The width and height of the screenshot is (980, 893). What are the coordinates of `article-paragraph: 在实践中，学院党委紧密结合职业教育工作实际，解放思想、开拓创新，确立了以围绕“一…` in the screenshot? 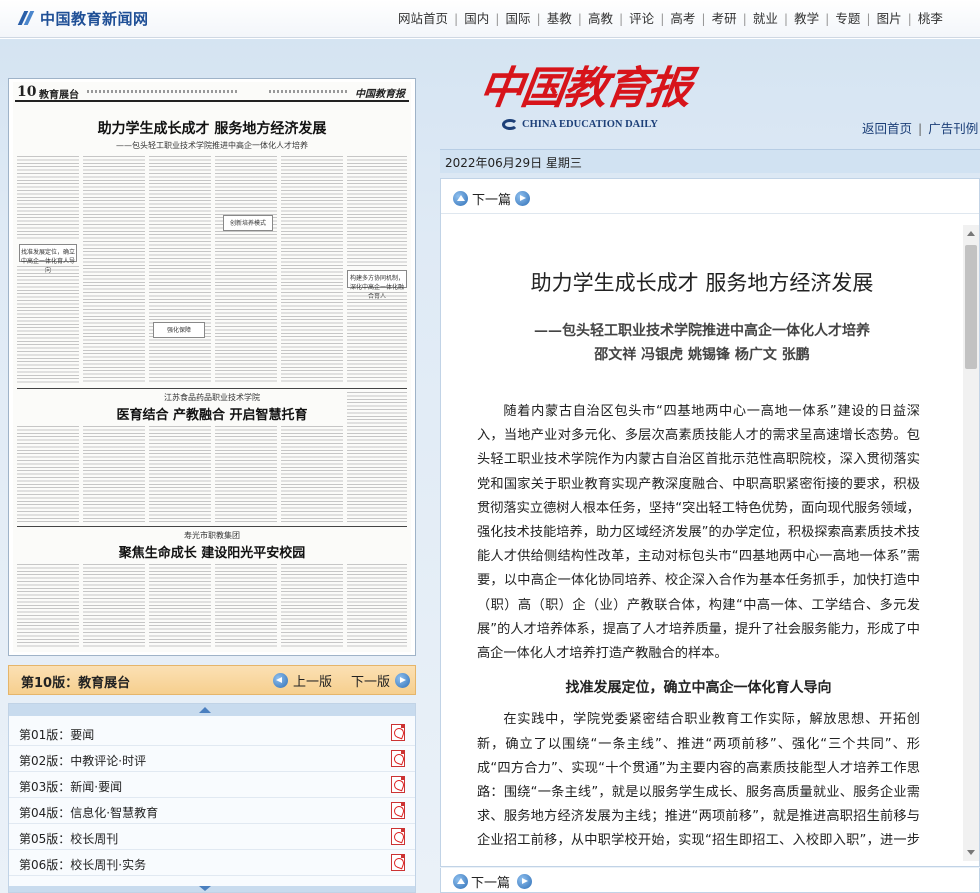 It's located at (698, 780).